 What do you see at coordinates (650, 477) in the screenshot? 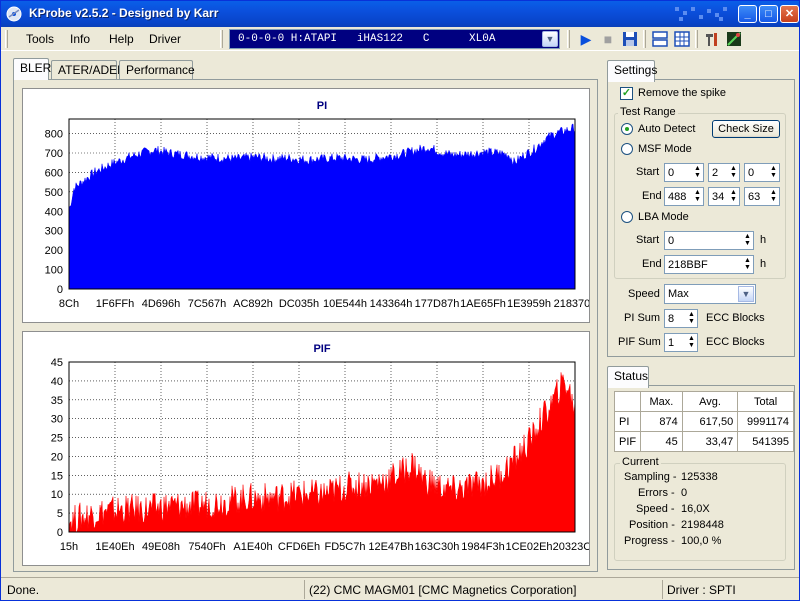
I see `sampling-label: Sampling -` at bounding box center [650, 477].